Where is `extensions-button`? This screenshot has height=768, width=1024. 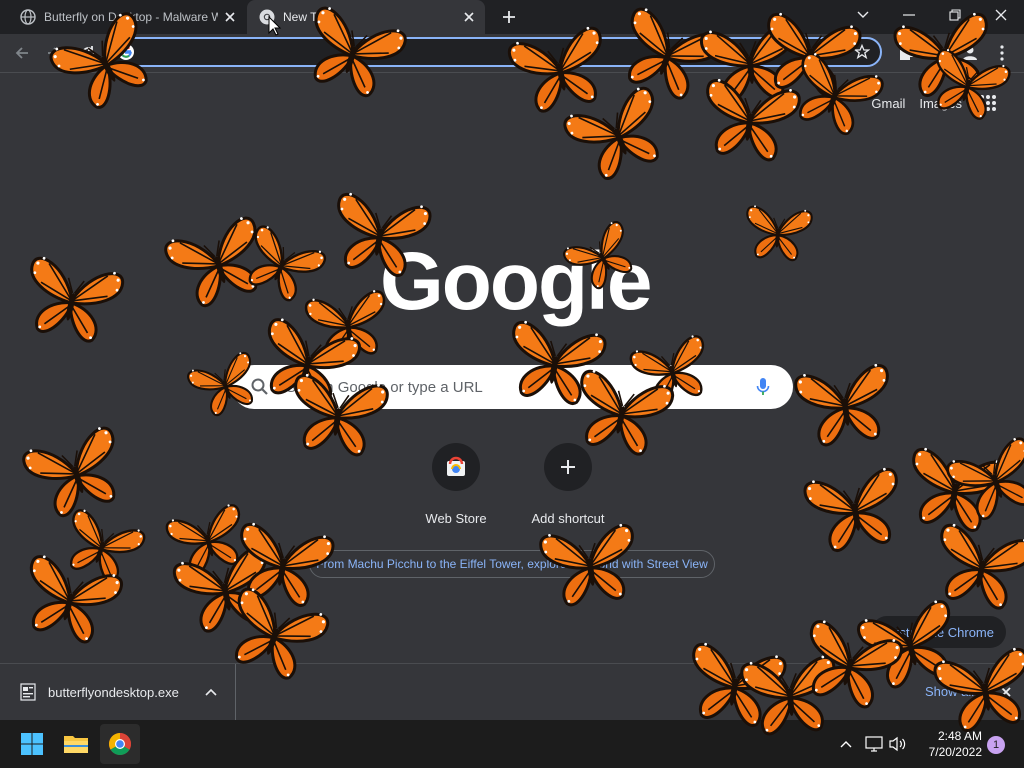
extensions-button is located at coordinates (906, 53).